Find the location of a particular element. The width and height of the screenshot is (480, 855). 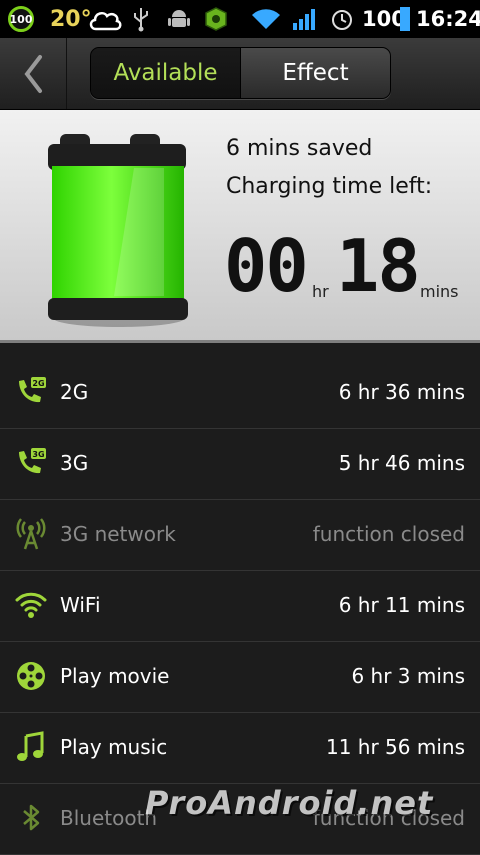

status-time: 16:24 is located at coordinates (448, 19).